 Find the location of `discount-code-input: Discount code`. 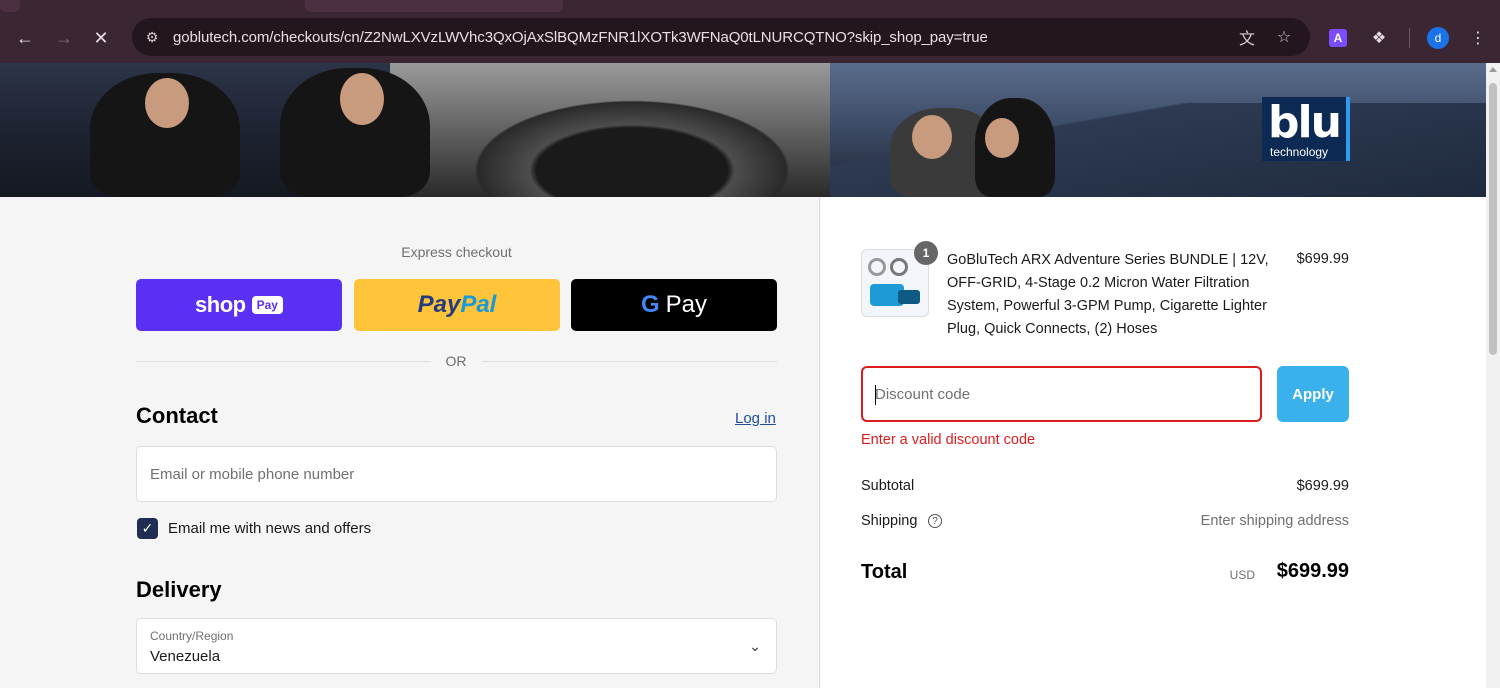

discount-code-input: Discount code is located at coordinates (1061, 394).